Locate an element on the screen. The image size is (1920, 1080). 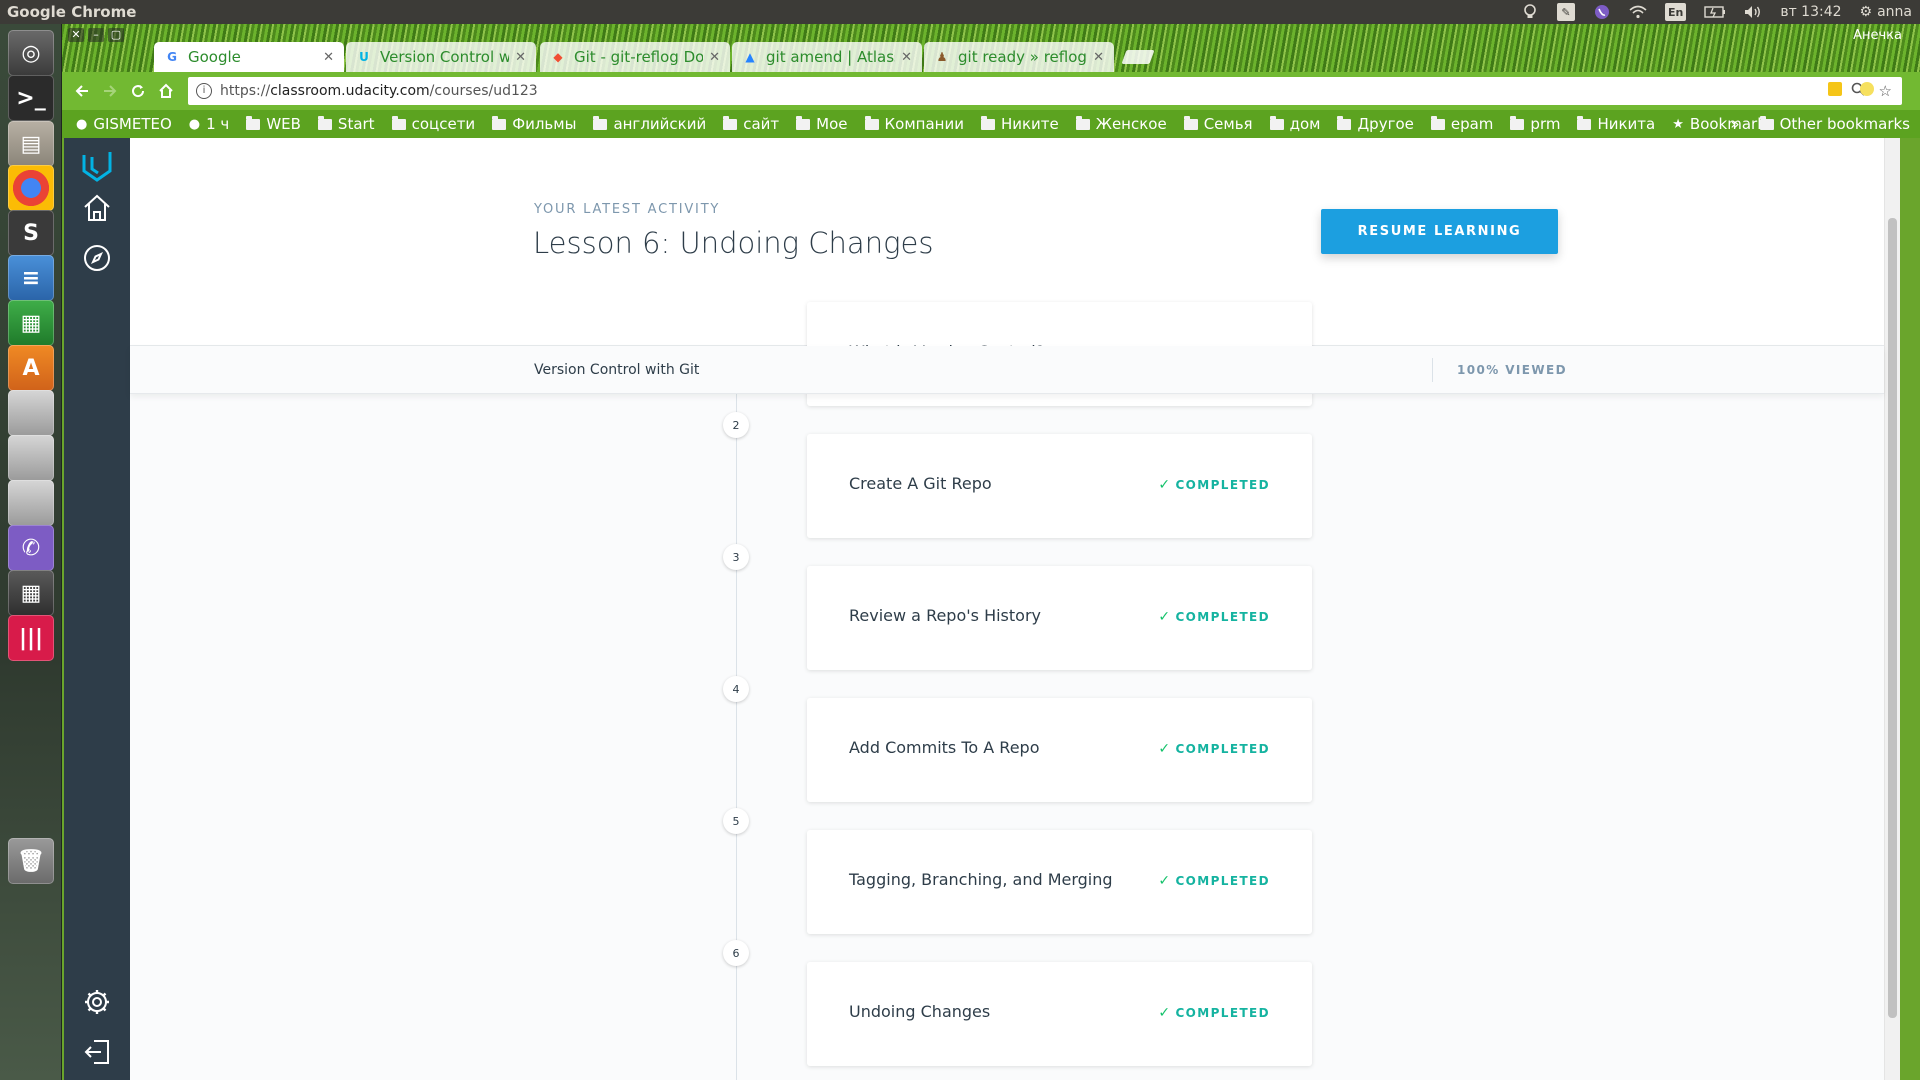
writer-icon: ≡ is located at coordinates (31, 278).